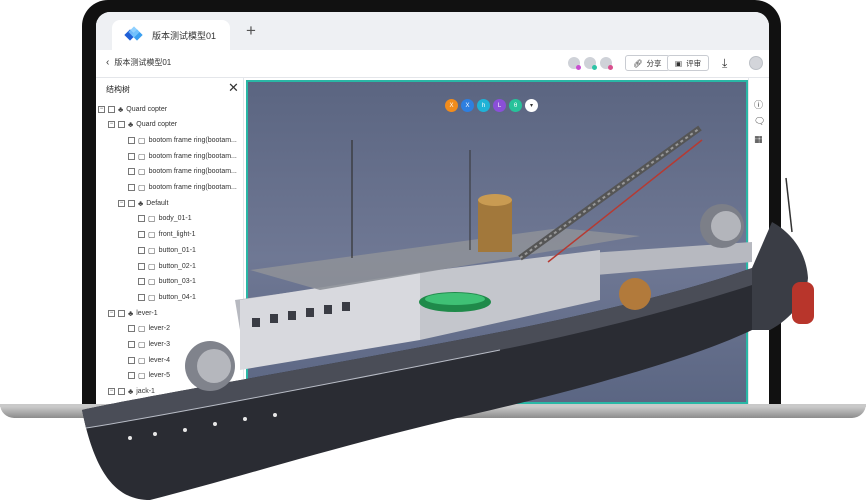 This screenshot has height=504, width=866. What do you see at coordinates (433, 406) in the screenshot?
I see `laptop-notch` at bounding box center [433, 406].